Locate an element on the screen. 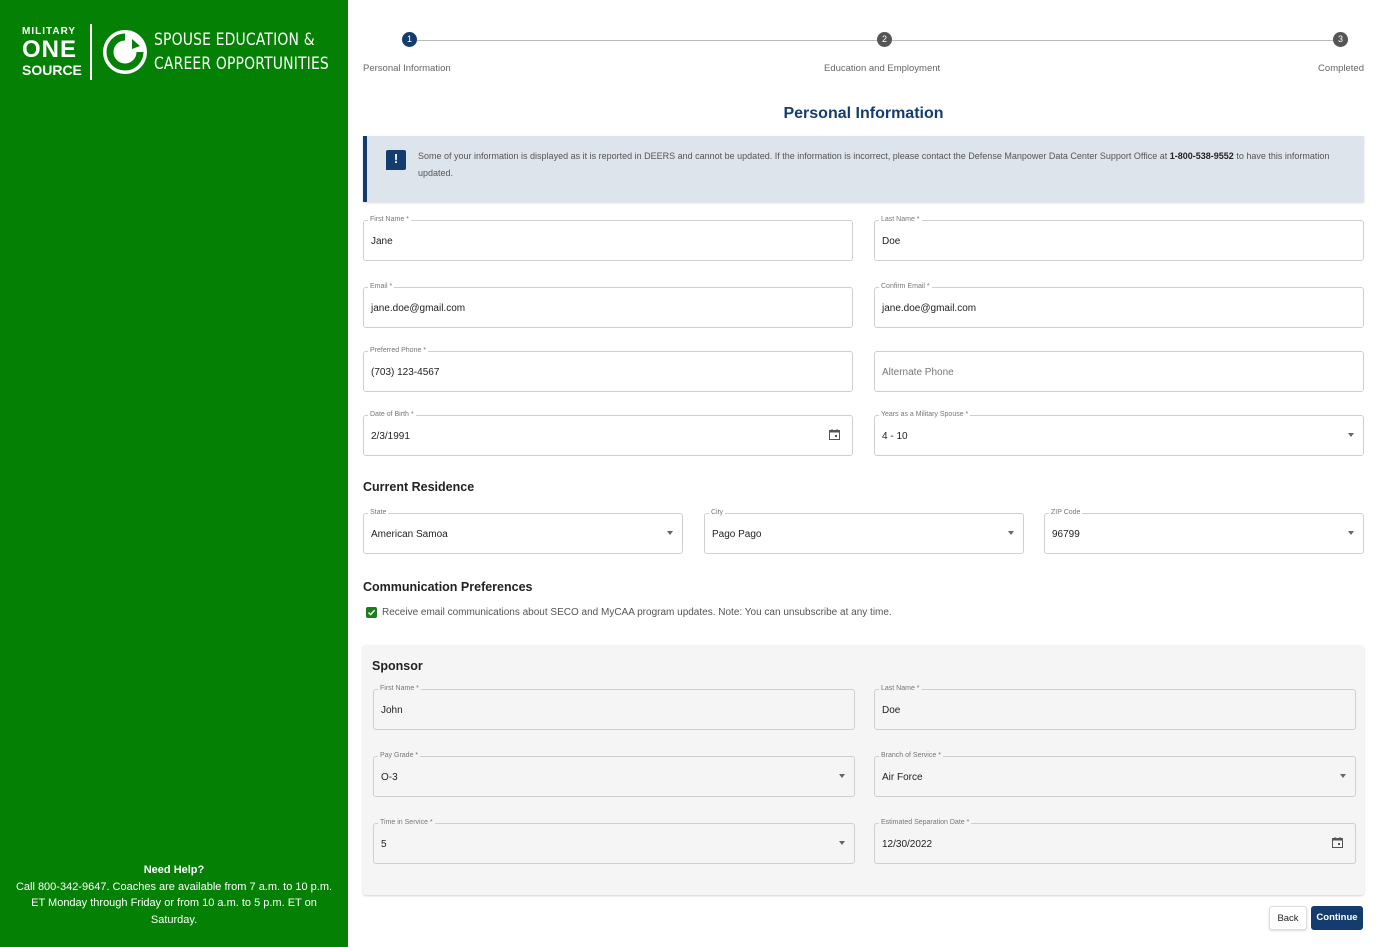 Image resolution: width=1383 pixels, height=947 pixels. time-in-service-value: 5 is located at coordinates (384, 844).